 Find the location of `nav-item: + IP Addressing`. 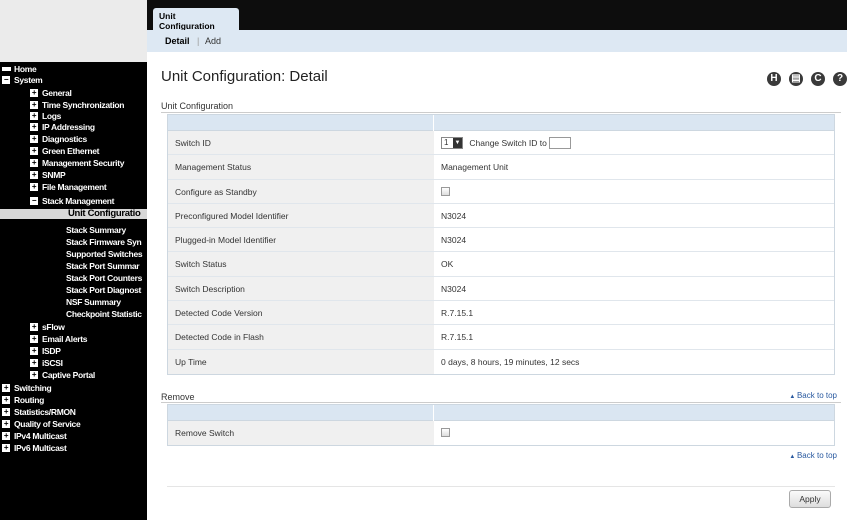

nav-item: + IP Addressing is located at coordinates (73, 127).